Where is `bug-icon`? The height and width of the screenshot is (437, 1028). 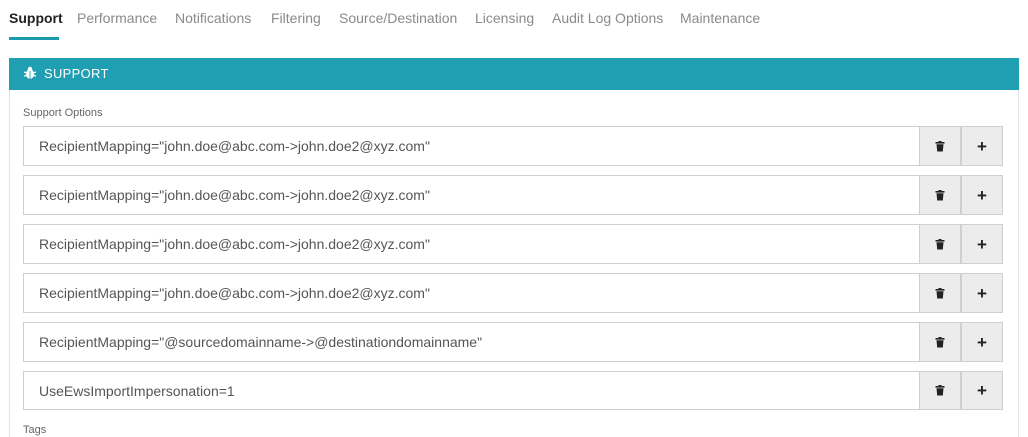
bug-icon is located at coordinates (30, 72).